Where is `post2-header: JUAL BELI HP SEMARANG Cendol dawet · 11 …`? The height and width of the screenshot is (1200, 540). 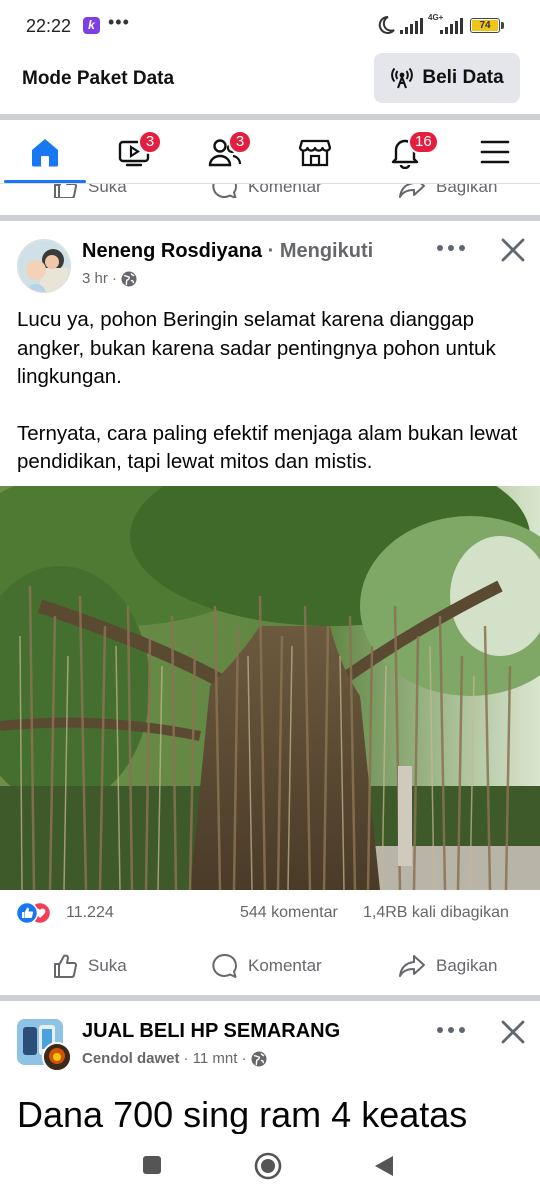 post2-header: JUAL BELI HP SEMARANG Cendol dawet · 11 … is located at coordinates (270, 1044).